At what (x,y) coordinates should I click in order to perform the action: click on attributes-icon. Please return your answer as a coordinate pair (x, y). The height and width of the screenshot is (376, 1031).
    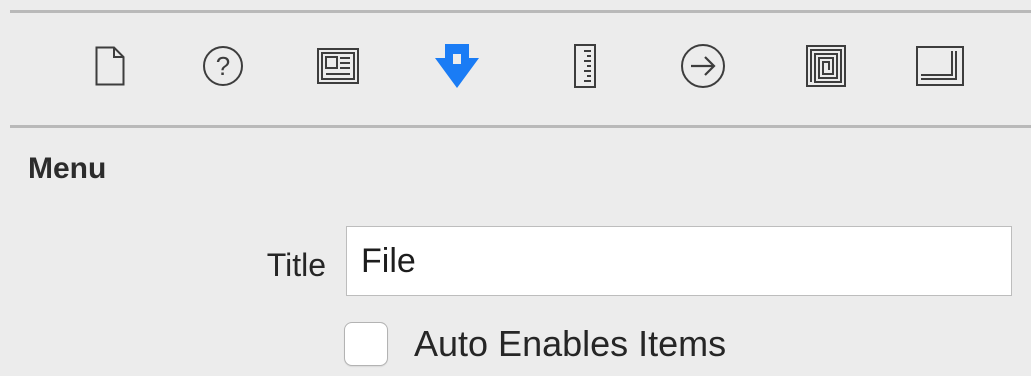
    Looking at the image, I should click on (457, 66).